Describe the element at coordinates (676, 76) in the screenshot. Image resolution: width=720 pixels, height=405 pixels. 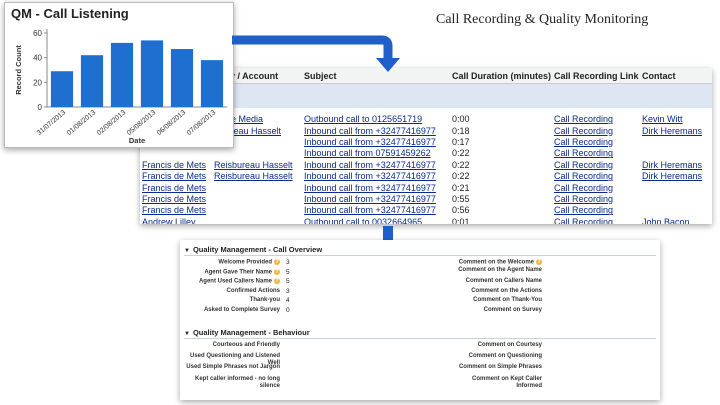
I see `column-header-contact: Contact` at that location.